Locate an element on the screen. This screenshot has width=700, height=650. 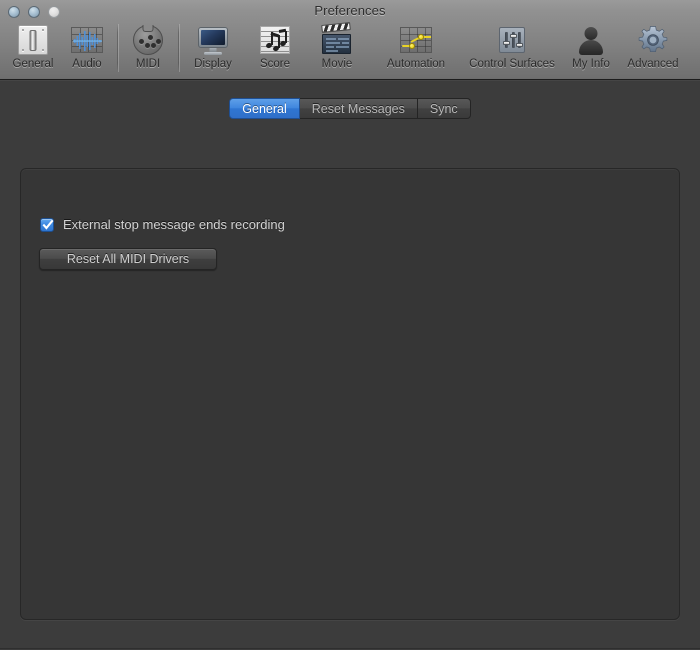
toolbar-label-score: Score is located at coordinates (275, 64).